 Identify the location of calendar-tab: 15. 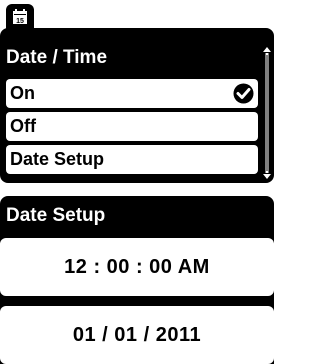
(20, 17).